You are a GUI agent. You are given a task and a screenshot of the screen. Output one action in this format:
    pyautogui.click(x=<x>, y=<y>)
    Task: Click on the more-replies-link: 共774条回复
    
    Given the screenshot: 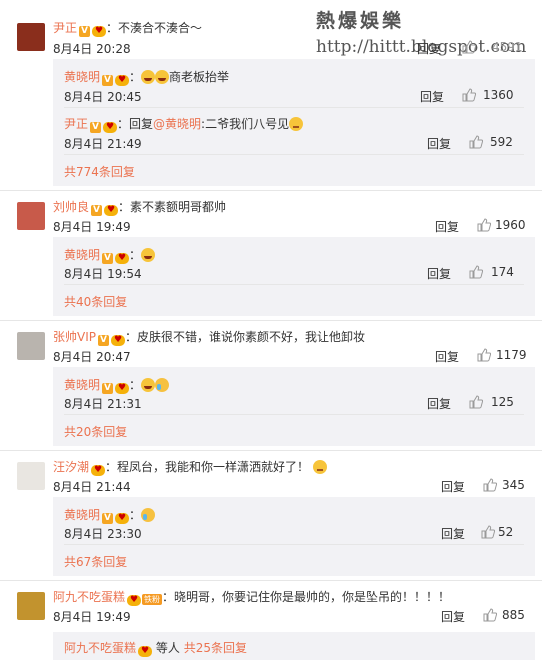 What is the action you would take?
    pyautogui.click(x=99, y=171)
    